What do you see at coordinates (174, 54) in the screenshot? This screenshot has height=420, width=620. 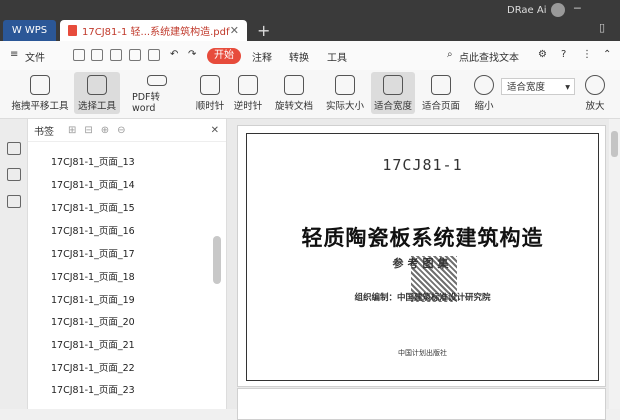 I see `undo-icon: ↶` at bounding box center [174, 54].